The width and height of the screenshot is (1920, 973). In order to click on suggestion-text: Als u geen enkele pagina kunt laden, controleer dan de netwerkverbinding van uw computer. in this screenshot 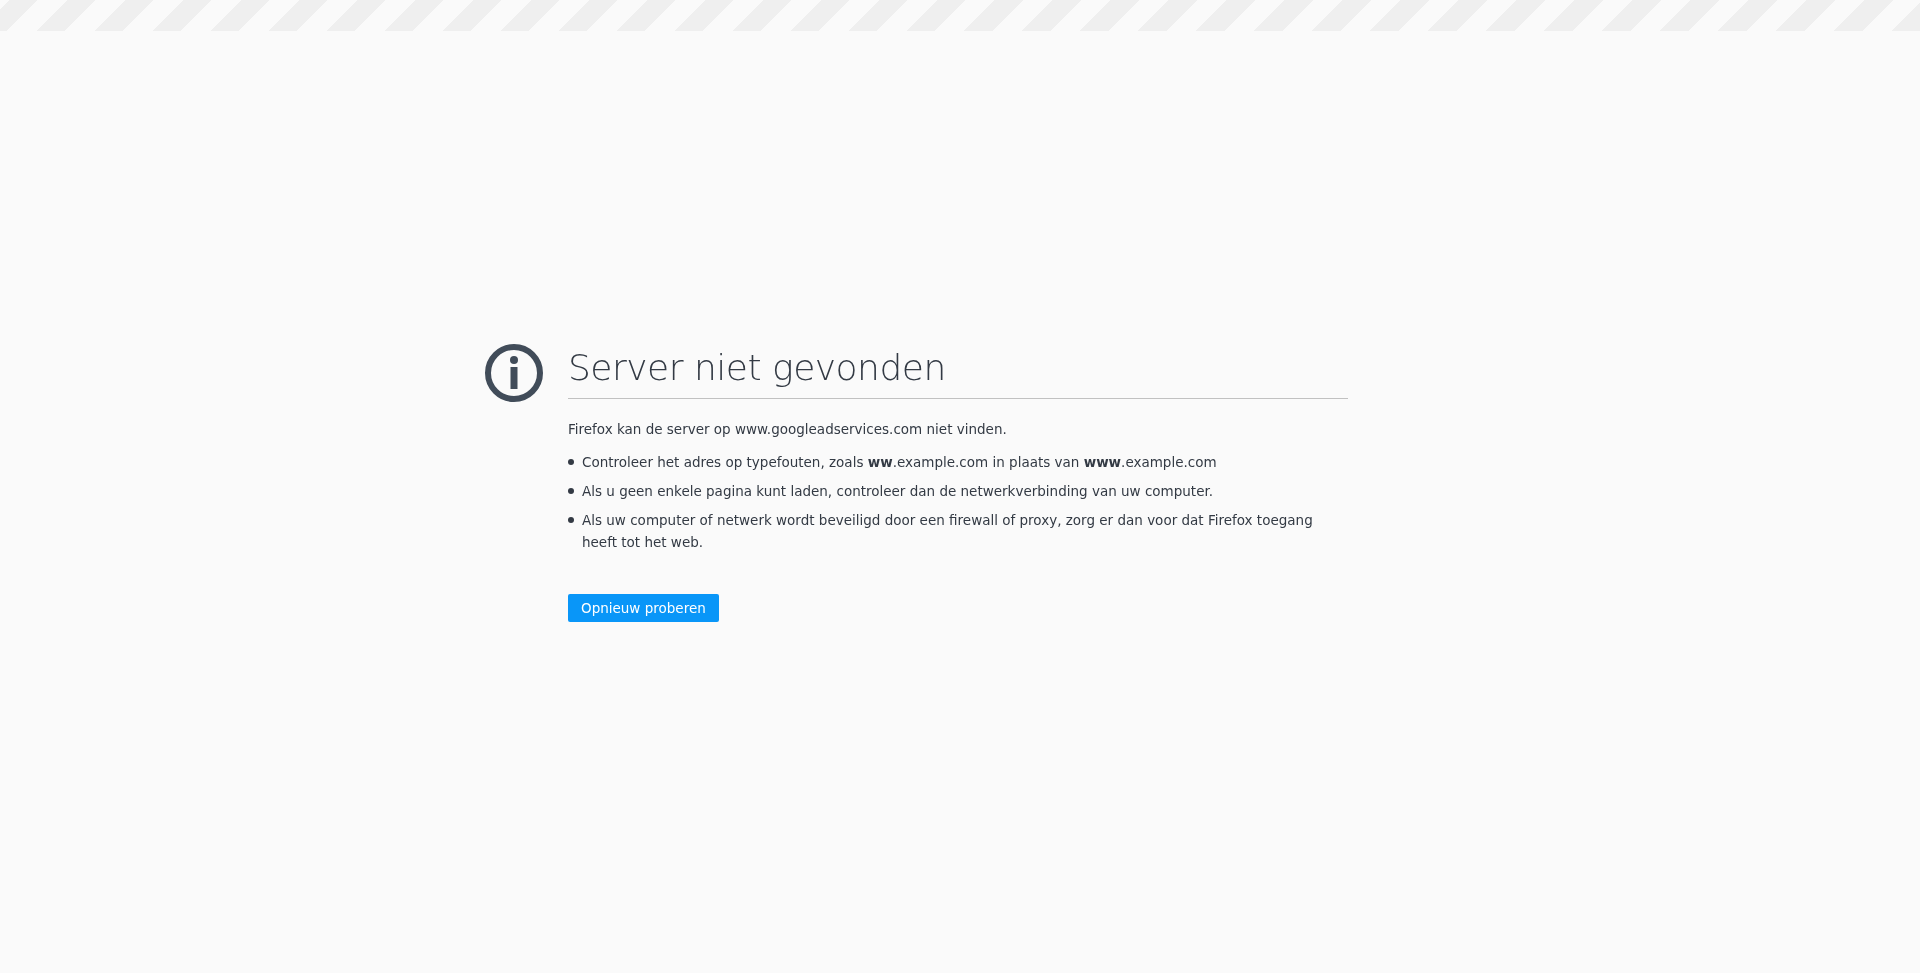, I will do `click(898, 491)`.